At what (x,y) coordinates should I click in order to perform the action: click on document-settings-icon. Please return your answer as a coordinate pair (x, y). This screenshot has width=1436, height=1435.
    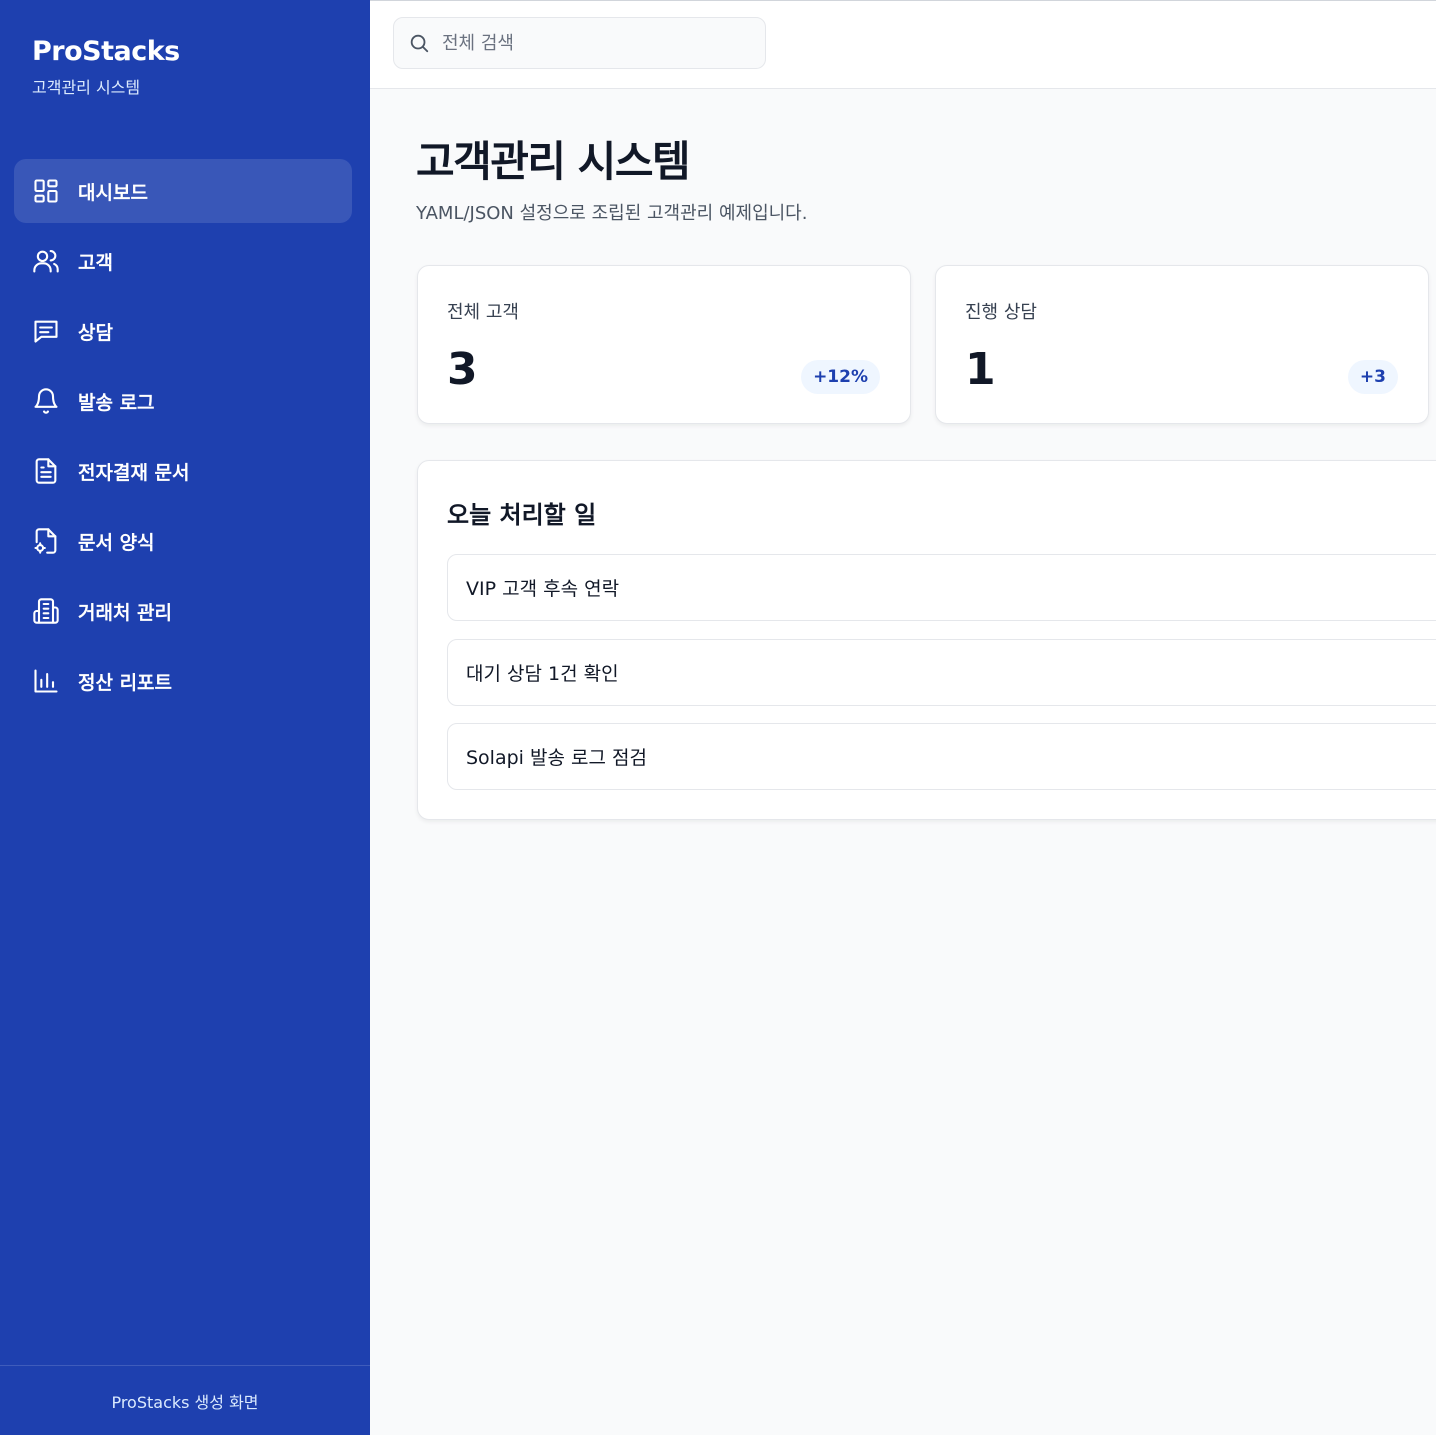
    Looking at the image, I should click on (46, 541).